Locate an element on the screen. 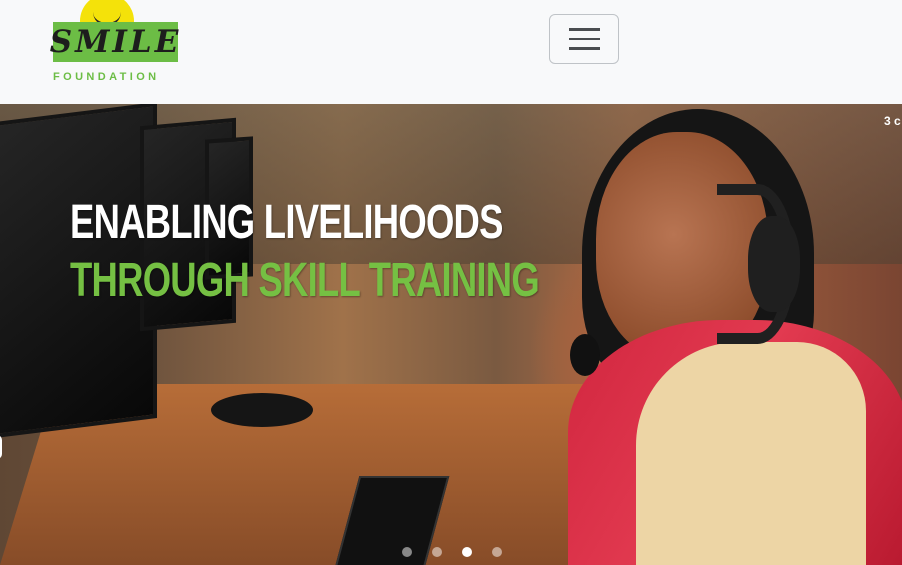 The image size is (902, 565). microphone-icon is located at coordinates (585, 355).